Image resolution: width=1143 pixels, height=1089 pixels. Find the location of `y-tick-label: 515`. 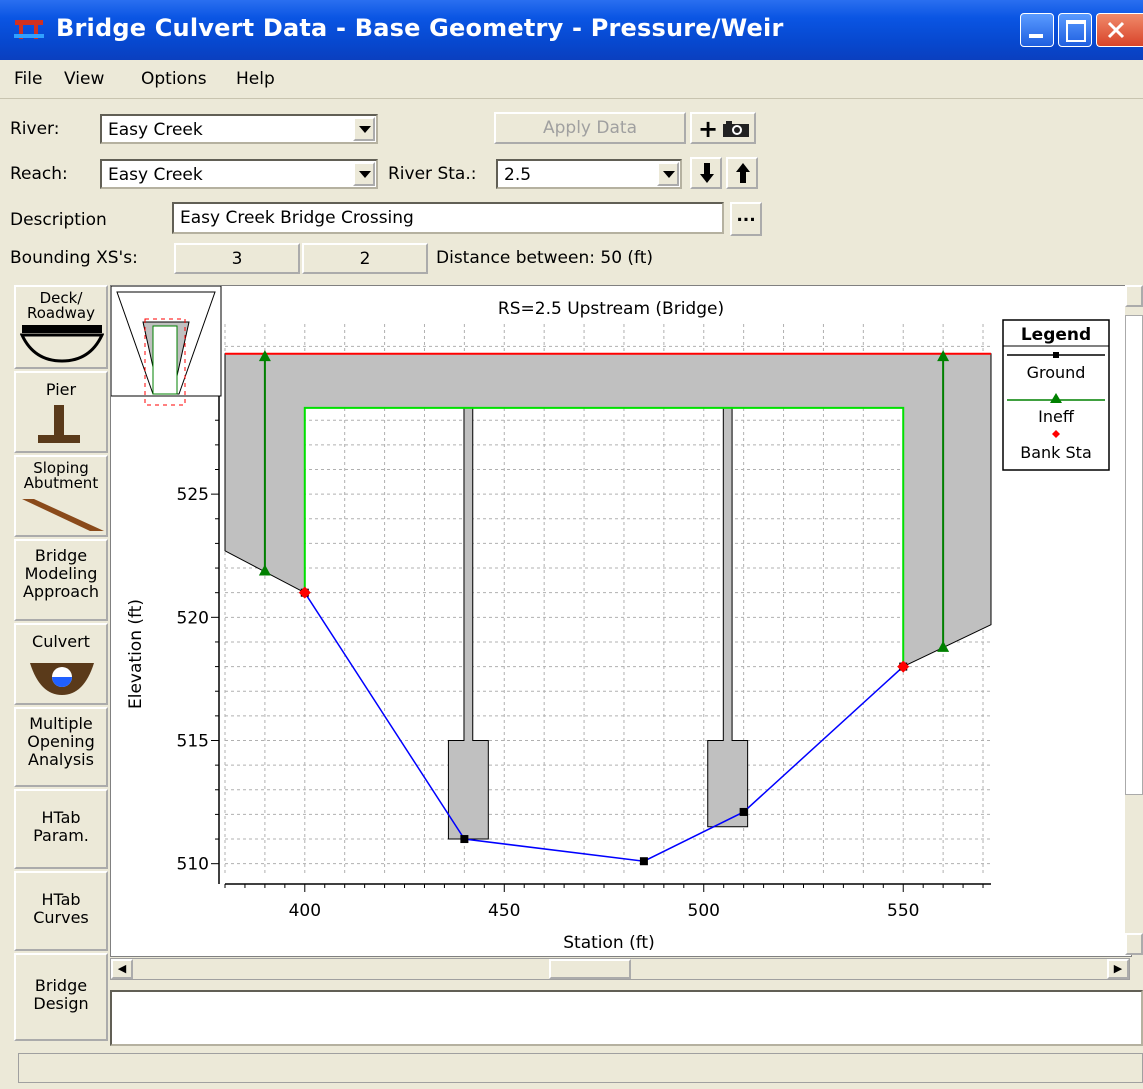

y-tick-label: 515 is located at coordinates (193, 742).